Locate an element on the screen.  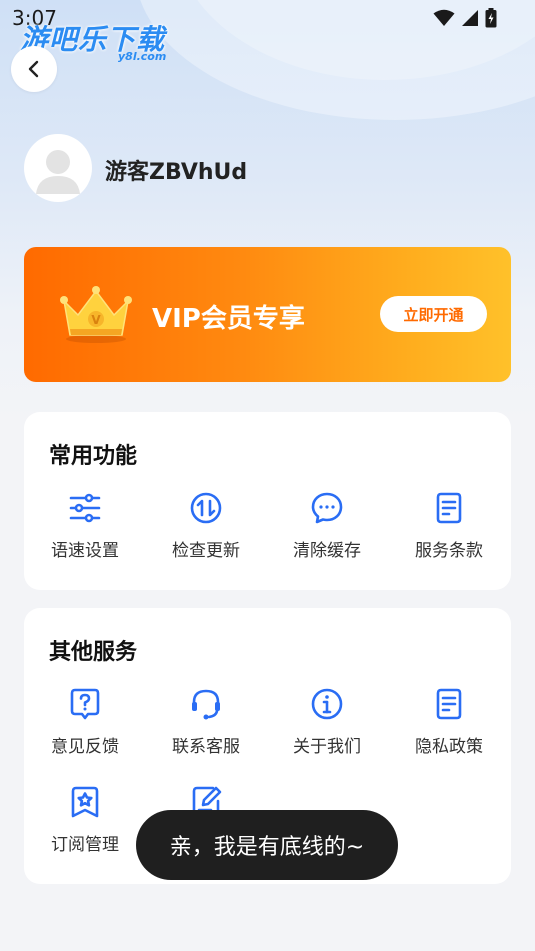
sliders-icon is located at coordinates (85, 508).